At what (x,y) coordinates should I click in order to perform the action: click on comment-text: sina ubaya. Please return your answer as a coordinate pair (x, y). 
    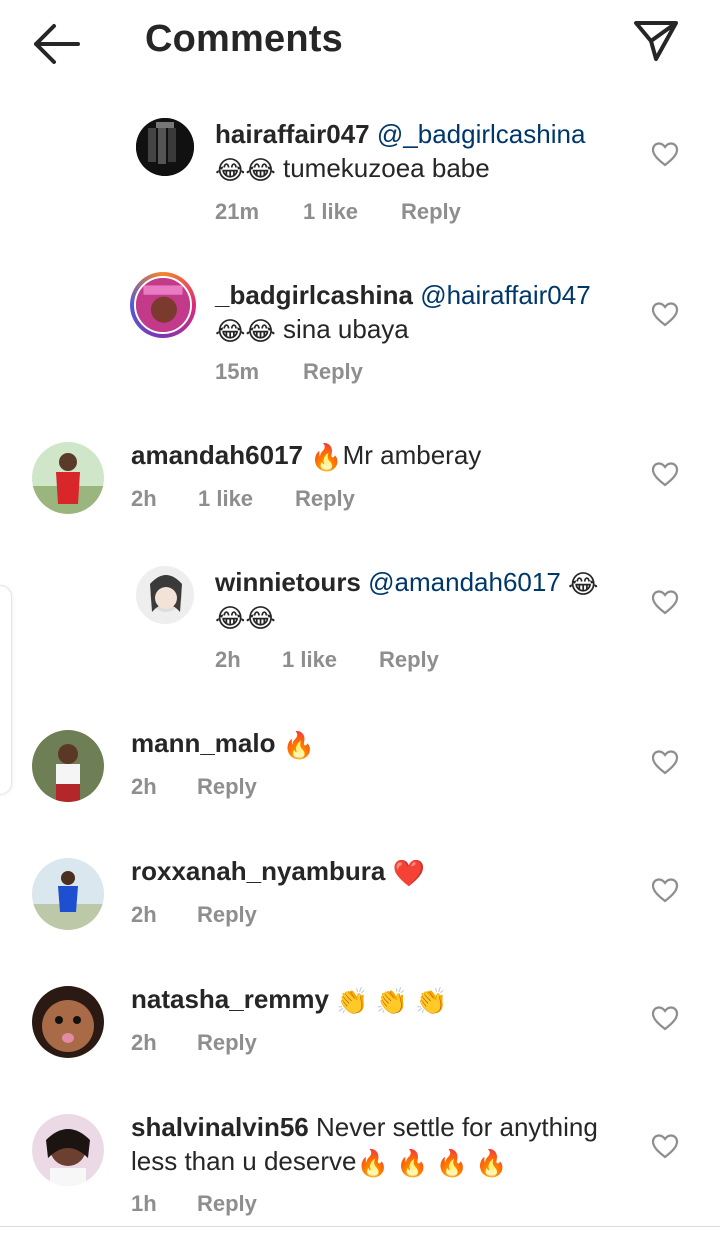
    Looking at the image, I should click on (342, 329).